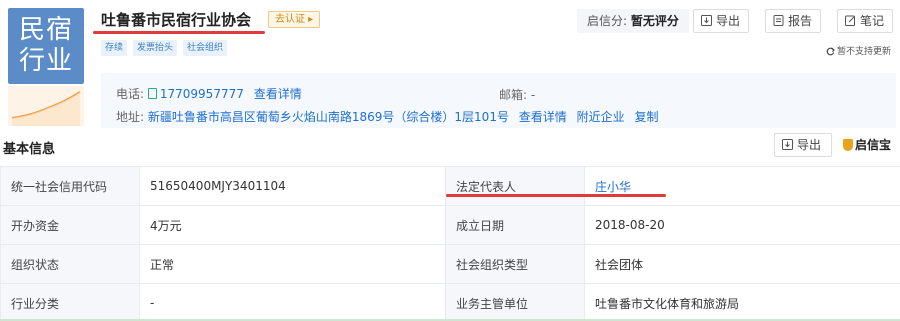 This screenshot has width=900, height=321. What do you see at coordinates (205, 48) in the screenshot?
I see `tag-org-type: 社会组织` at bounding box center [205, 48].